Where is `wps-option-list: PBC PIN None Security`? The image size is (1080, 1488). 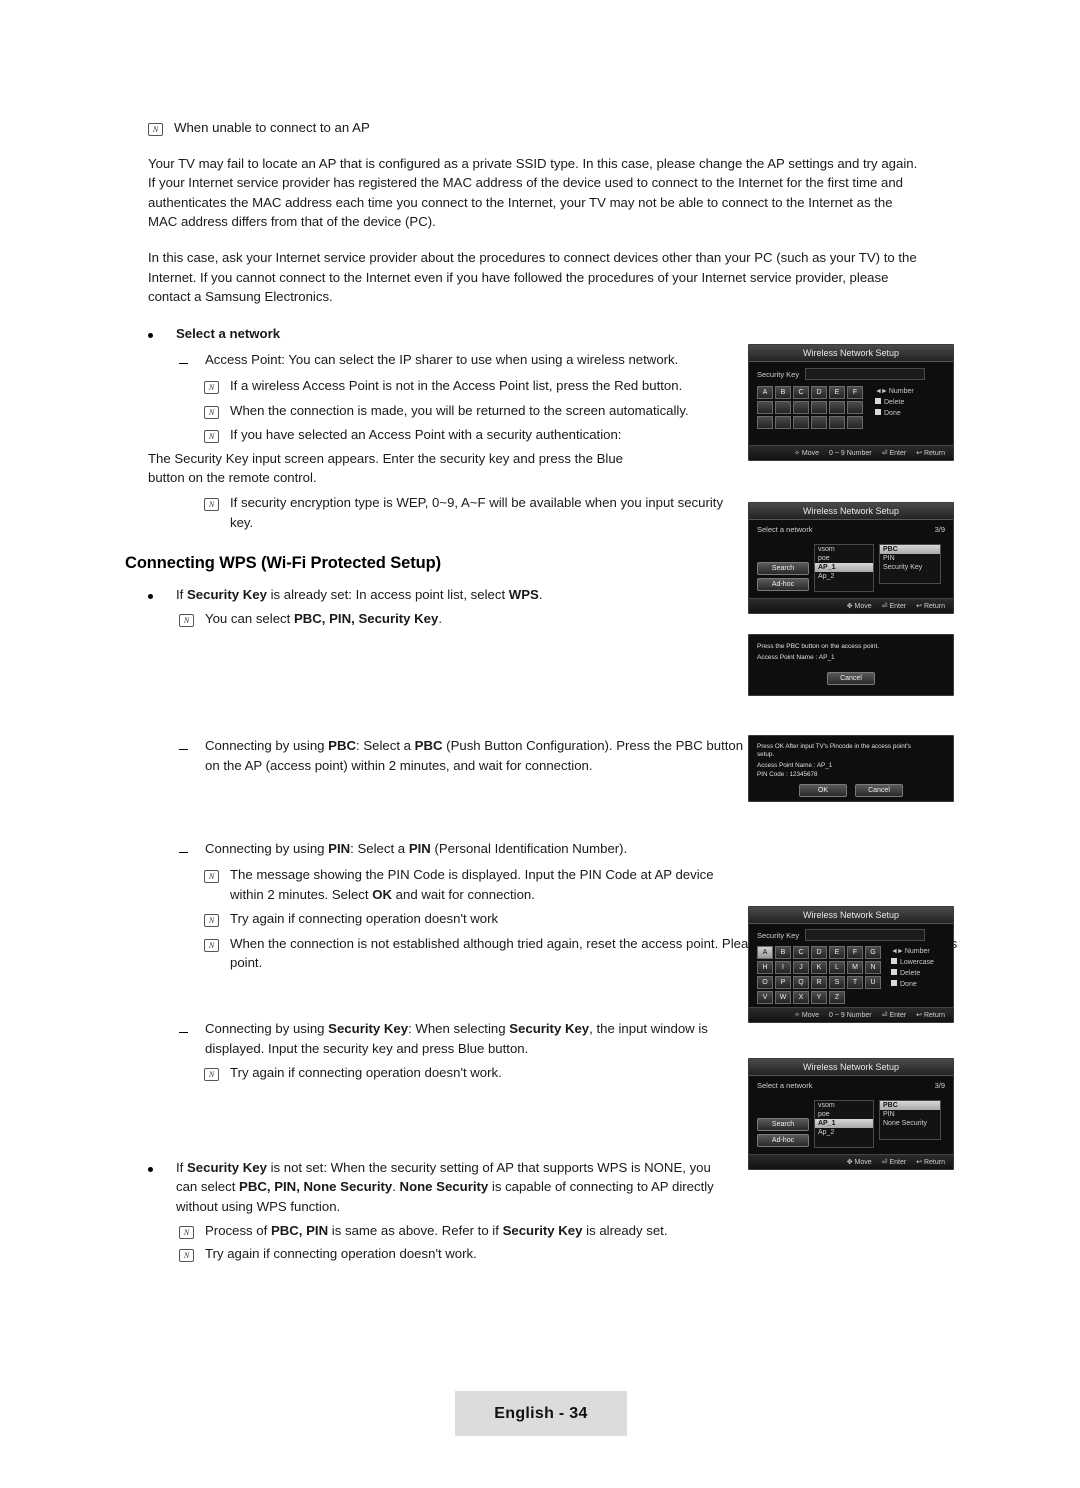
wps-option-list: PBC PIN None Security is located at coordinates (910, 1120).